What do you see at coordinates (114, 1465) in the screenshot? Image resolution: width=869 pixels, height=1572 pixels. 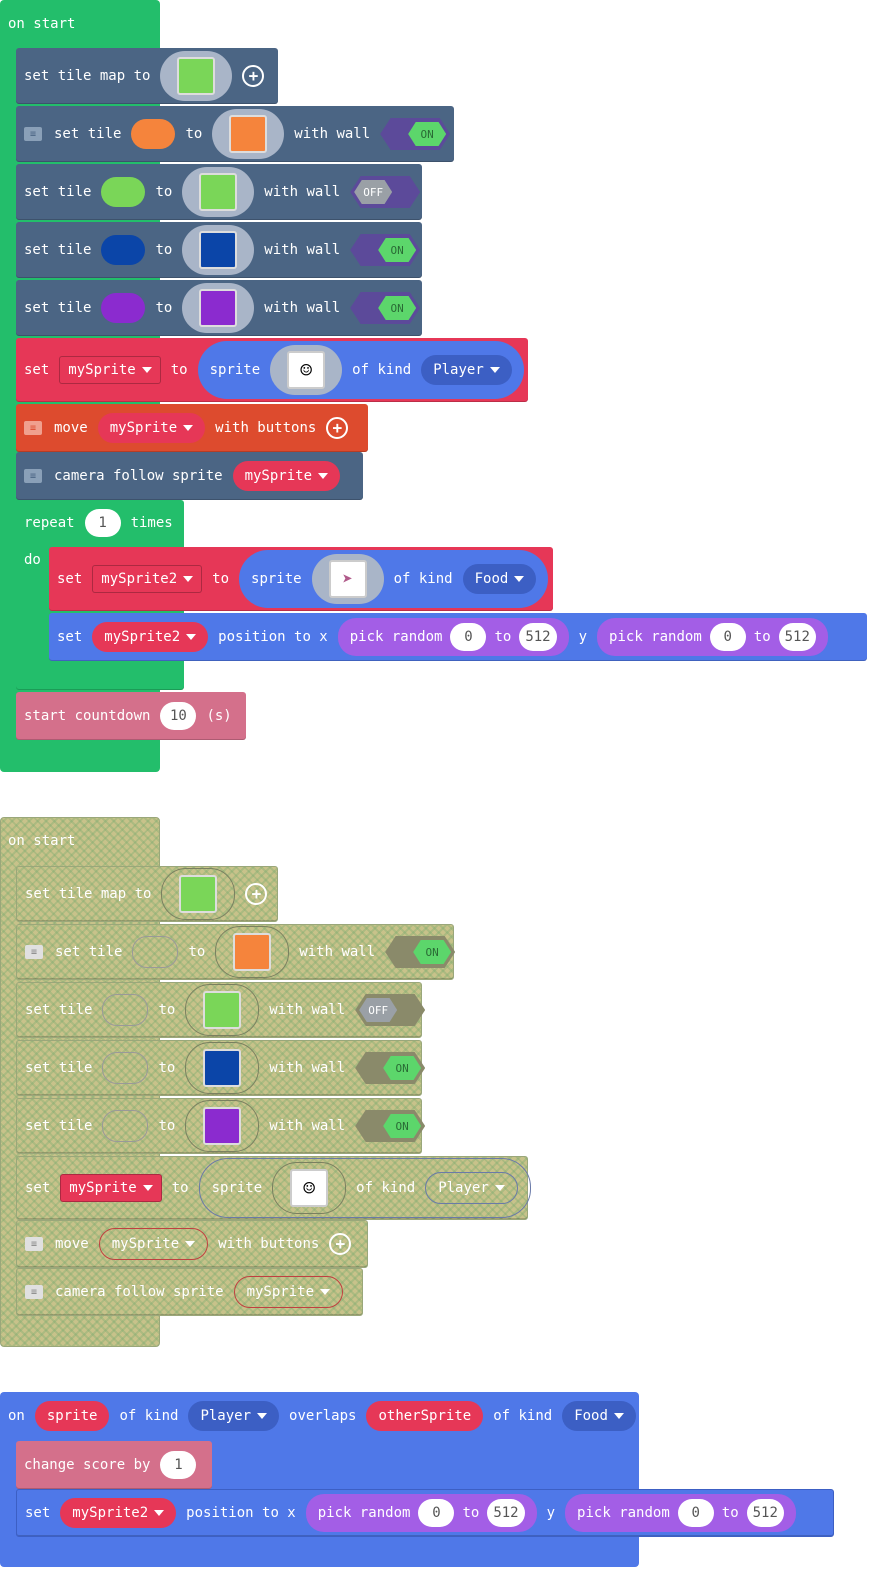 I see `change-score-block: change score by 1` at bounding box center [114, 1465].